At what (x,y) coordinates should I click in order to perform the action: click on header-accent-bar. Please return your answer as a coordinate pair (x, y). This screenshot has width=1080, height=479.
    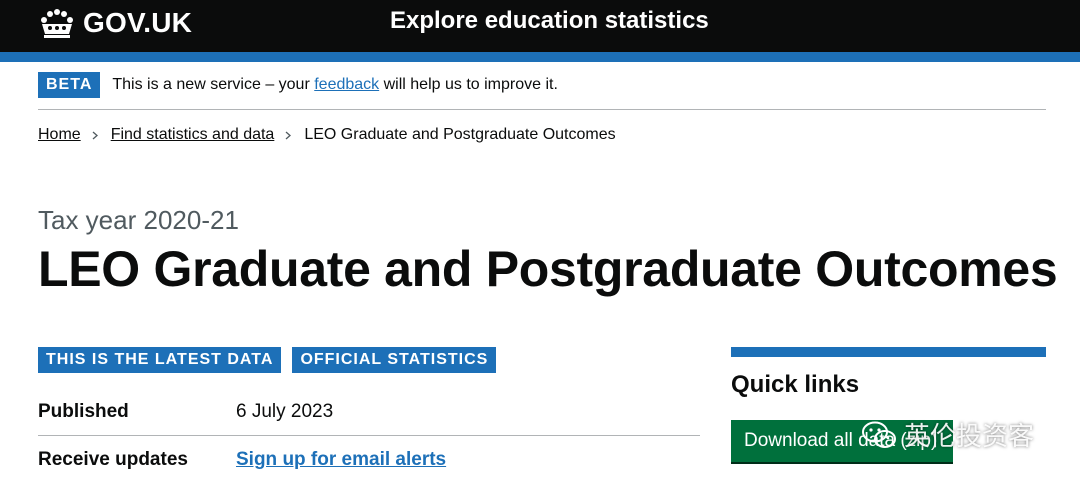
    Looking at the image, I should click on (540, 57).